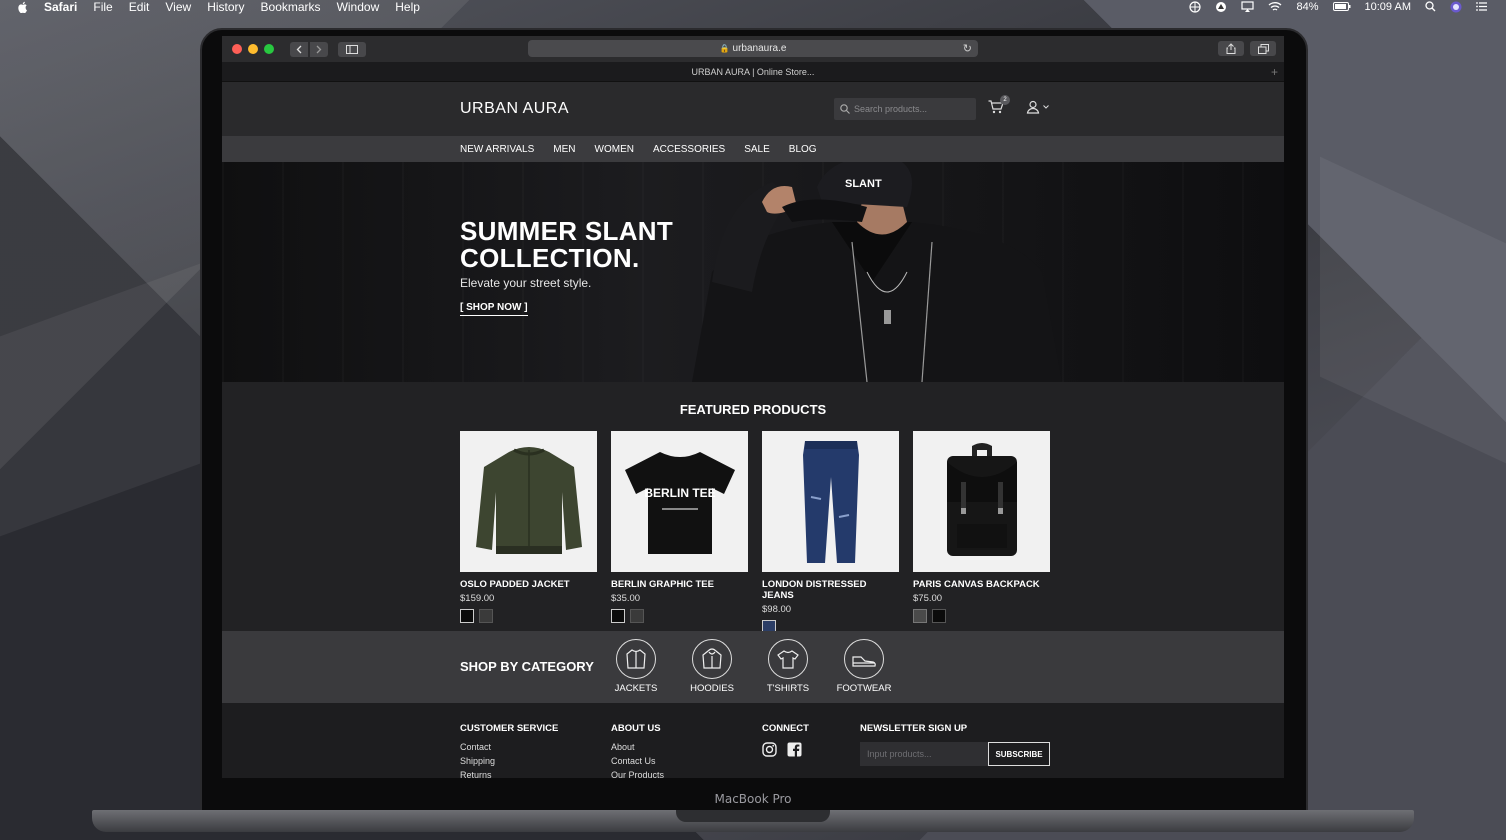 This screenshot has height=840, width=1506. I want to click on share-icon, so click(1231, 48).